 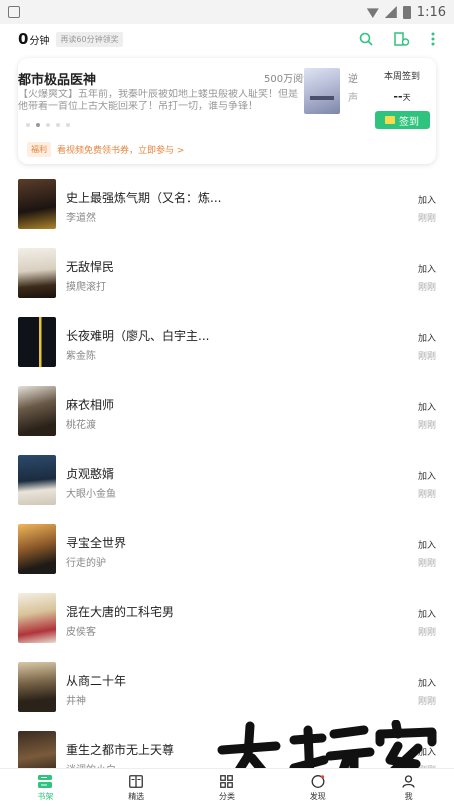 What do you see at coordinates (90, 474) in the screenshot?
I see `book-title: 贞观憨婿` at bounding box center [90, 474].